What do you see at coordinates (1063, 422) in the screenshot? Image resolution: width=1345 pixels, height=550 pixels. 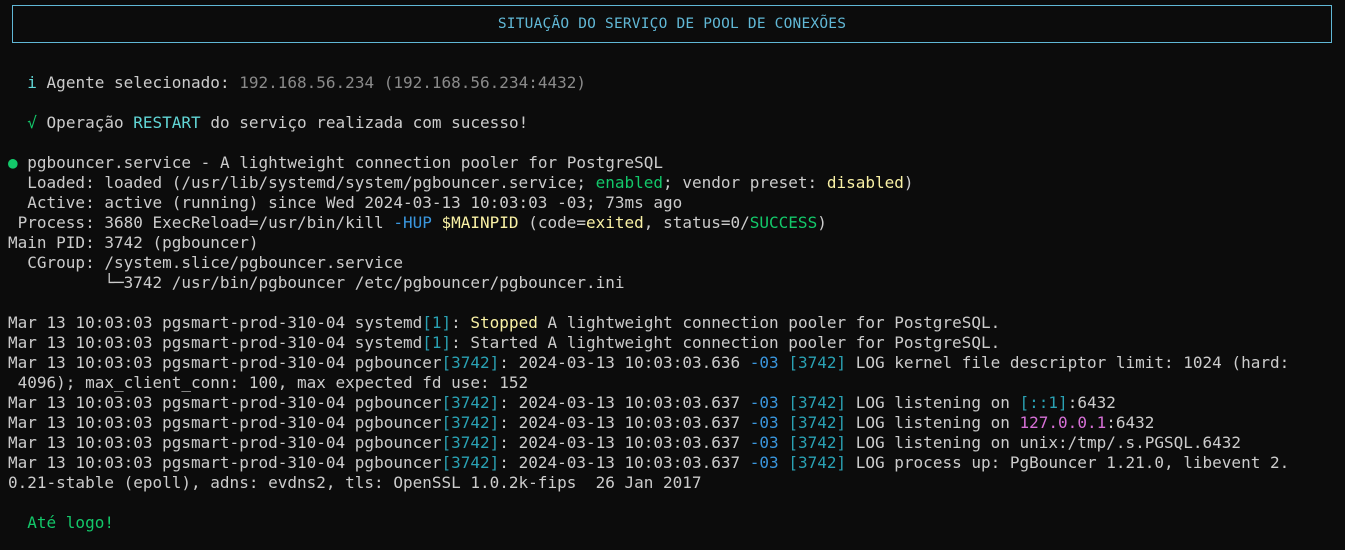 I see `ipv4-addr: 127.0.0.1` at bounding box center [1063, 422].